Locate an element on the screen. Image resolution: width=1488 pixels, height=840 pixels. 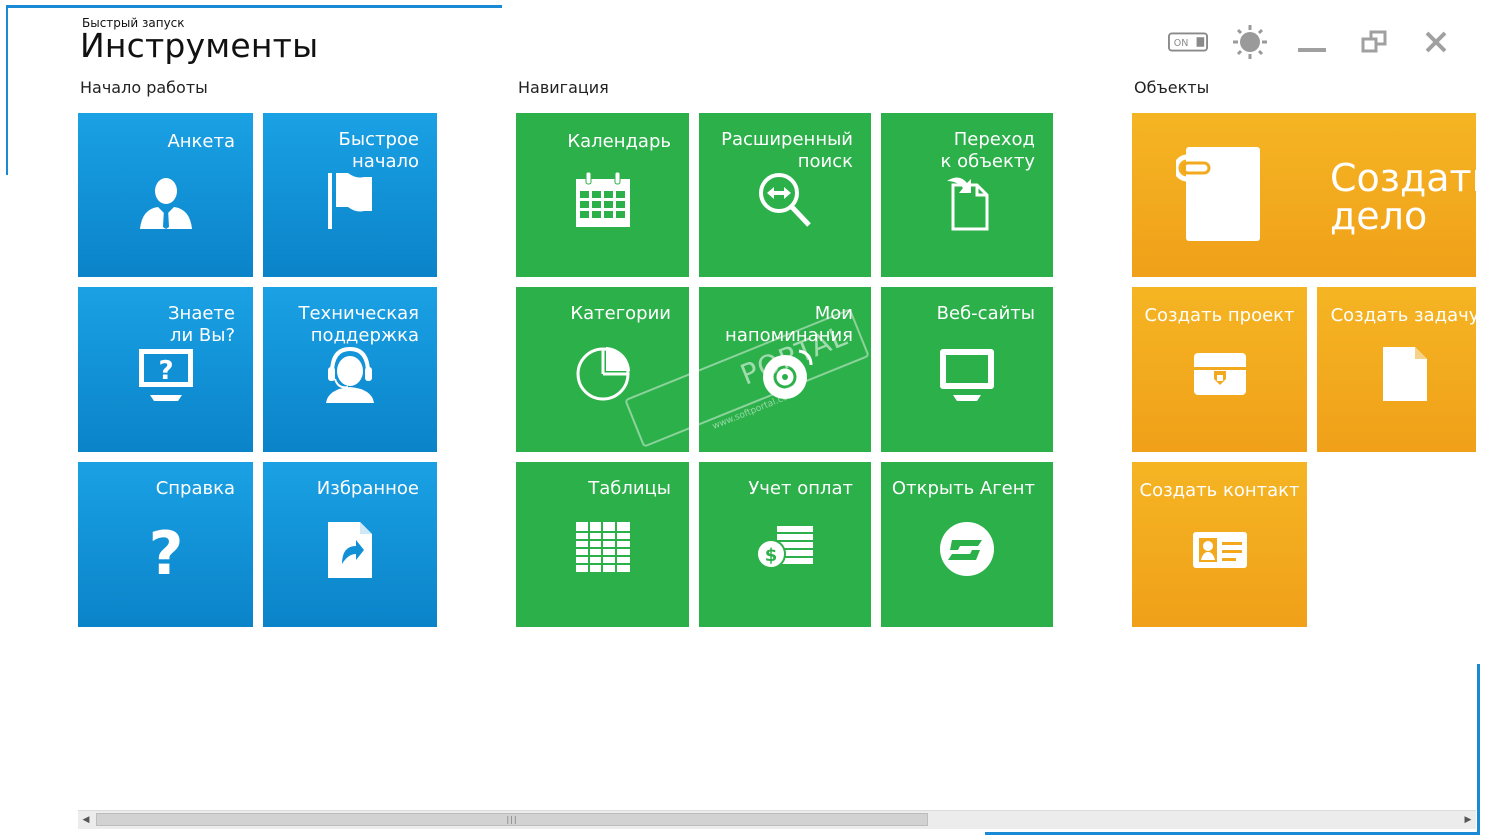
question-icon: ? is located at coordinates (165, 550).